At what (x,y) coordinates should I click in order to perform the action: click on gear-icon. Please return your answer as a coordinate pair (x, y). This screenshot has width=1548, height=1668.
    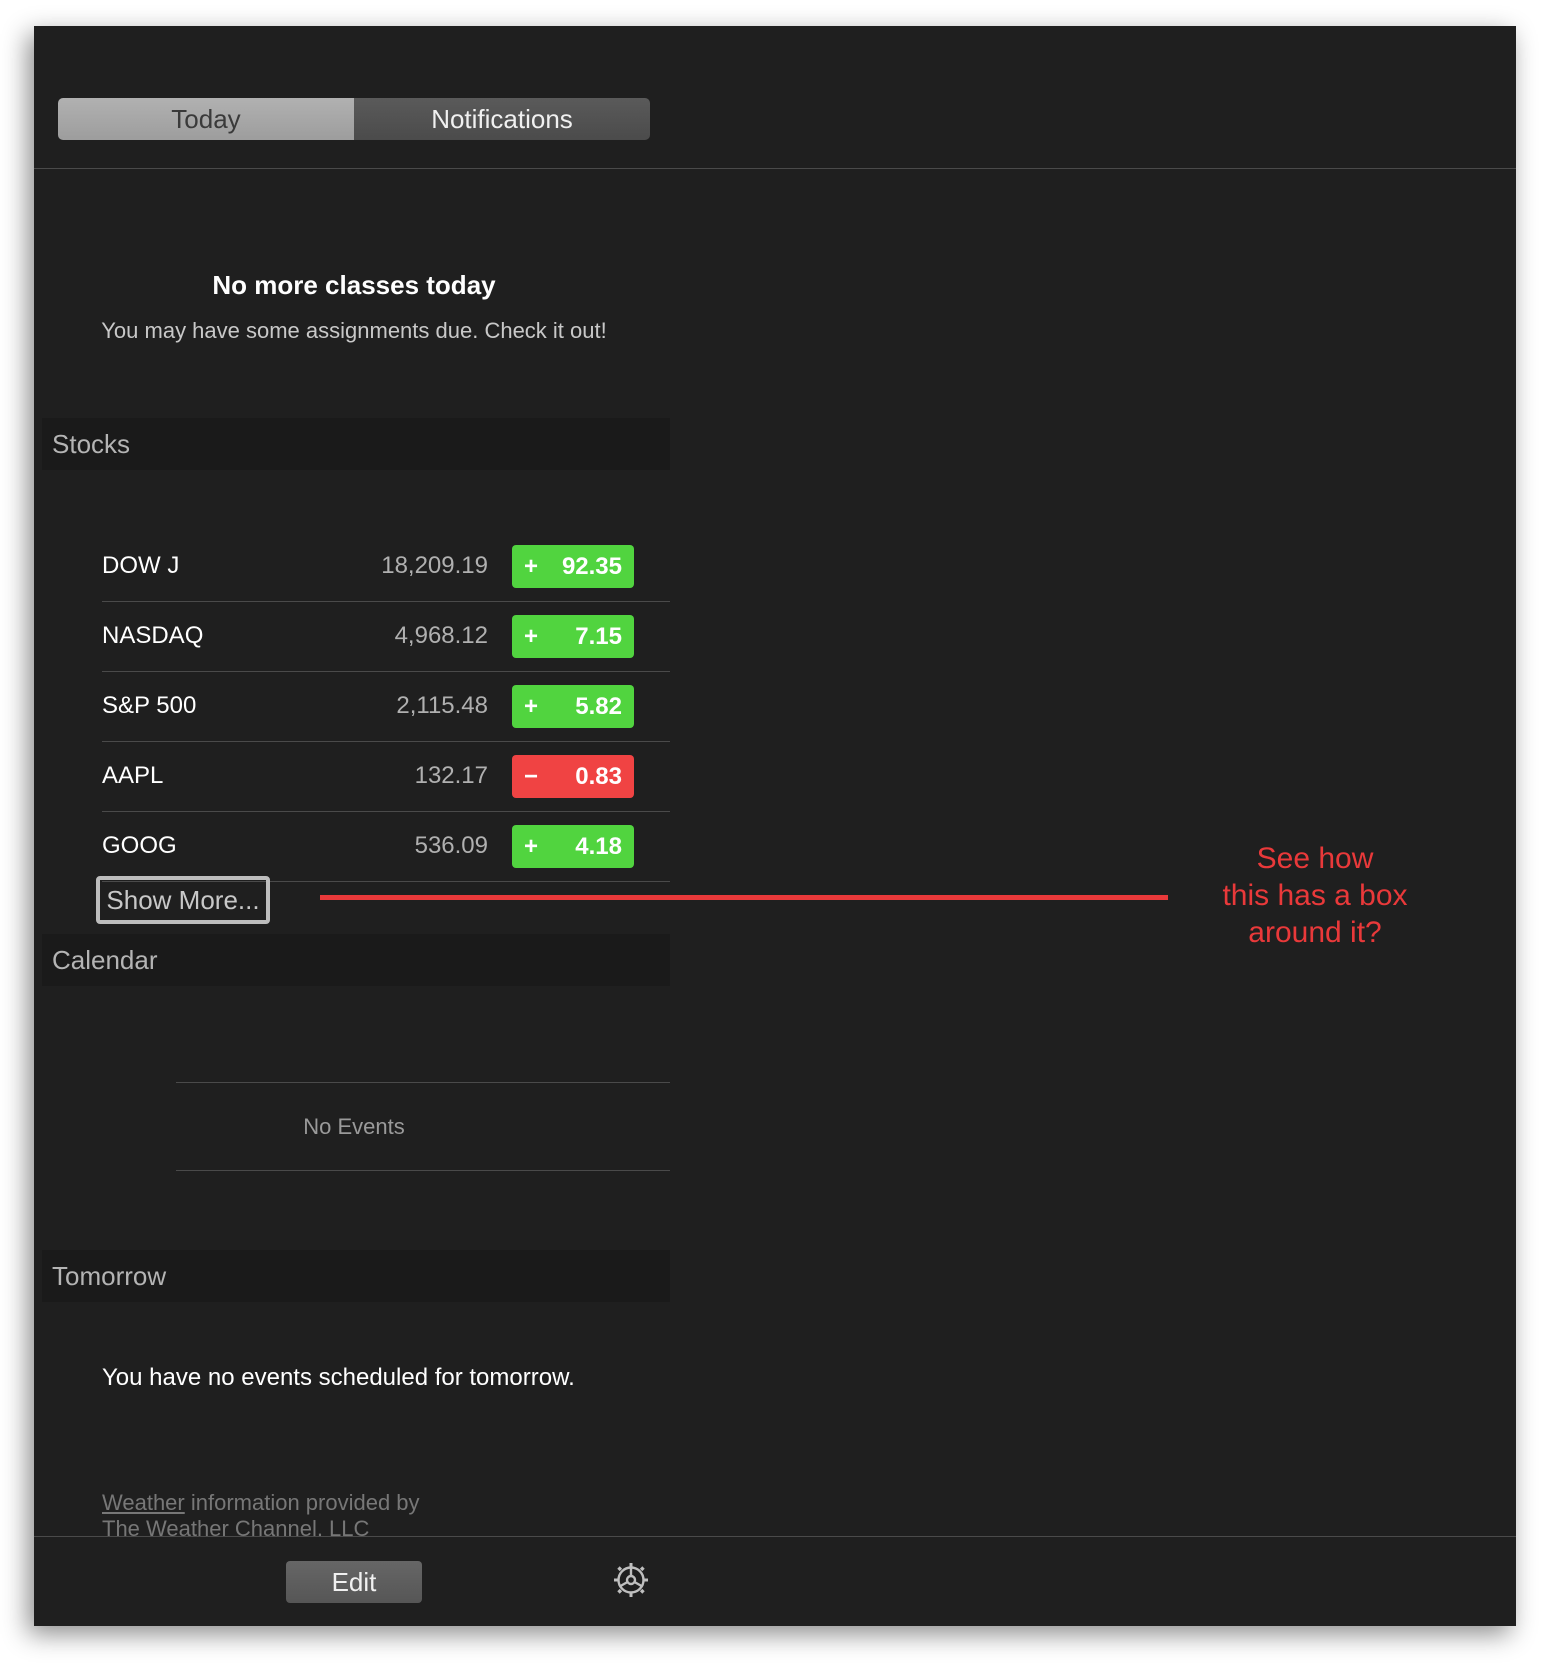
    Looking at the image, I should click on (631, 1580).